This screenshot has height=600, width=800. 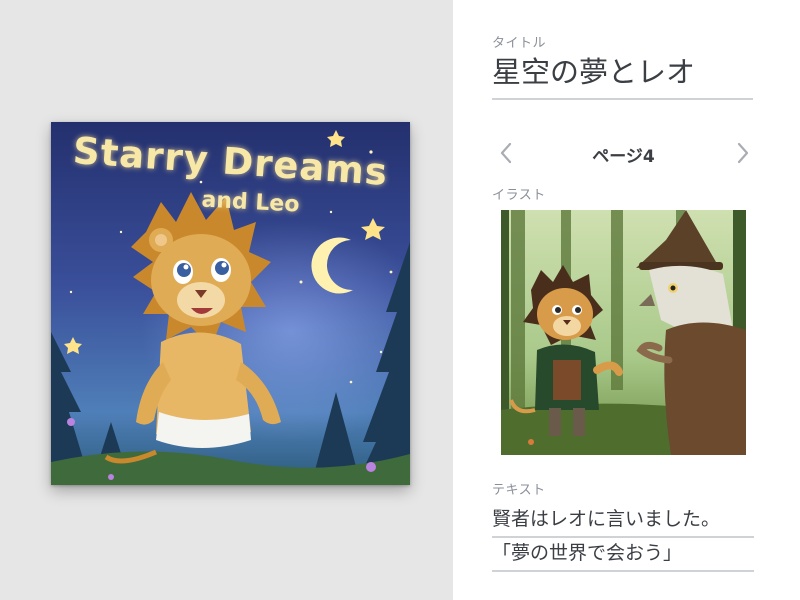 I want to click on chevron-right-icon, so click(x=743, y=153).